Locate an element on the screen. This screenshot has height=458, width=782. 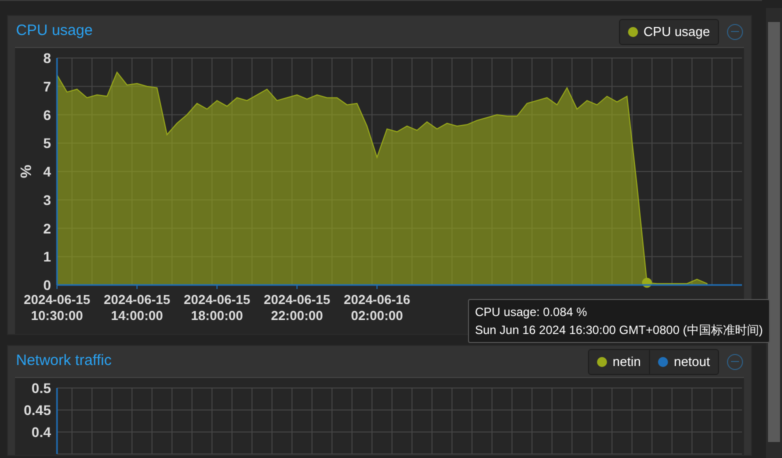
y-tick-label: 0 is located at coordinates (47, 285).